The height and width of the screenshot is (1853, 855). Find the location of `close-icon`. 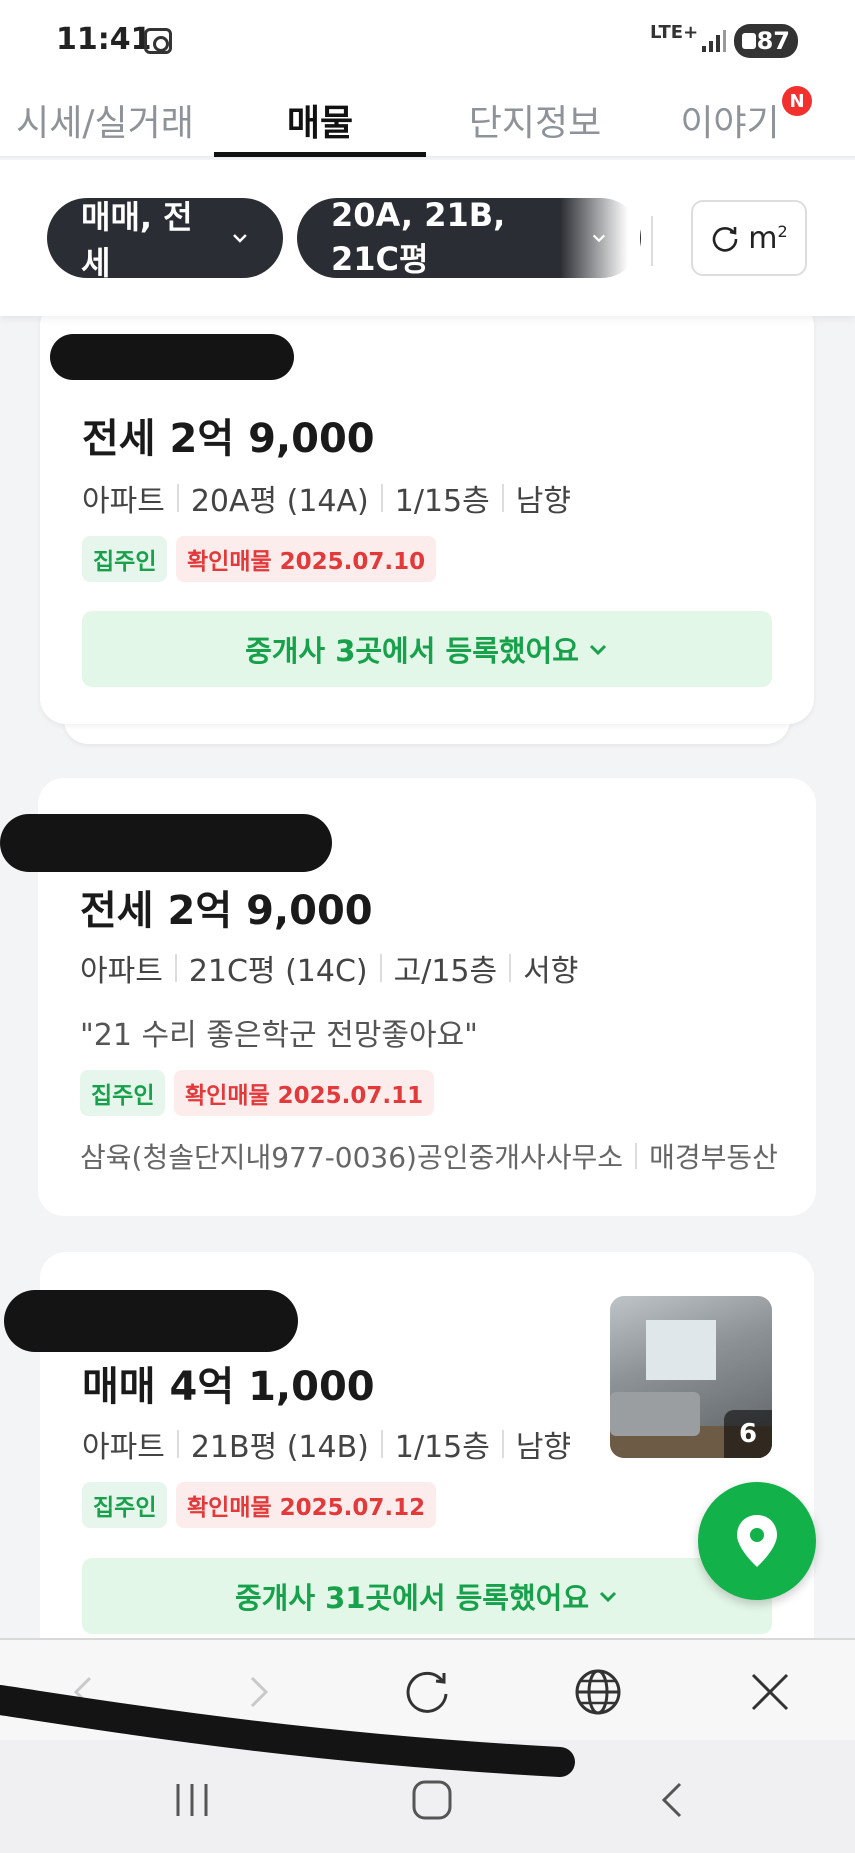

close-icon is located at coordinates (770, 1692).